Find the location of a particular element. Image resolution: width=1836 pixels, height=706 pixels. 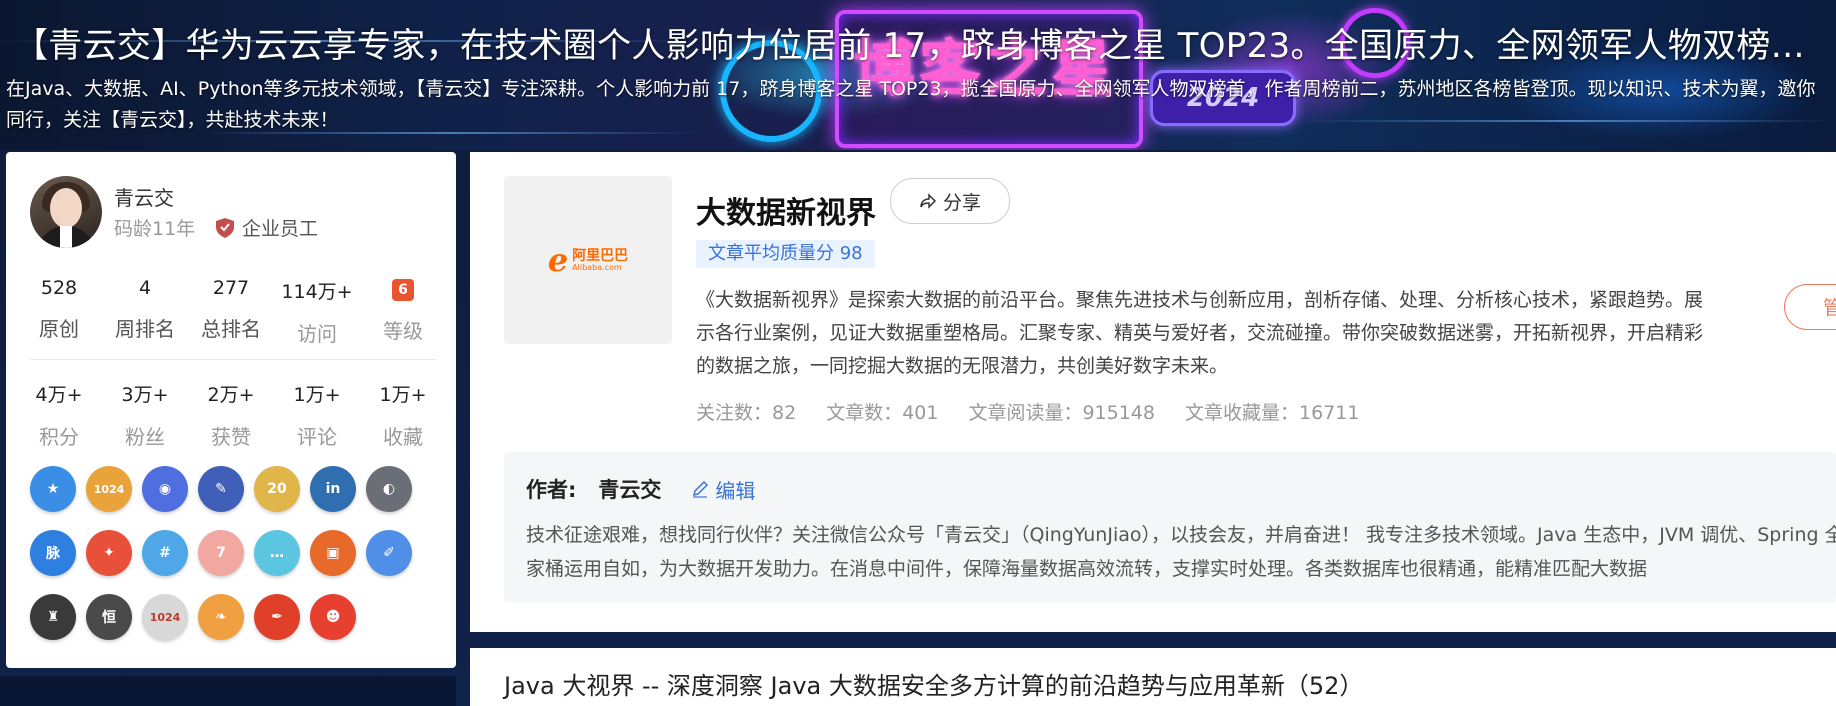

20-days-badge-icon: 20 is located at coordinates (277, 489).